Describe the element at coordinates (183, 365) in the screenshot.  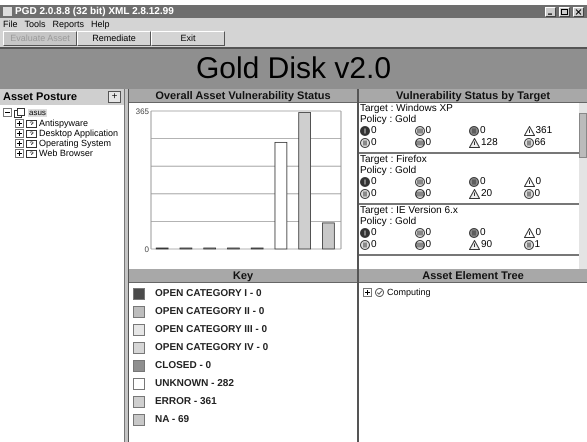
I see `legend-label: CLOSED - 0` at that location.